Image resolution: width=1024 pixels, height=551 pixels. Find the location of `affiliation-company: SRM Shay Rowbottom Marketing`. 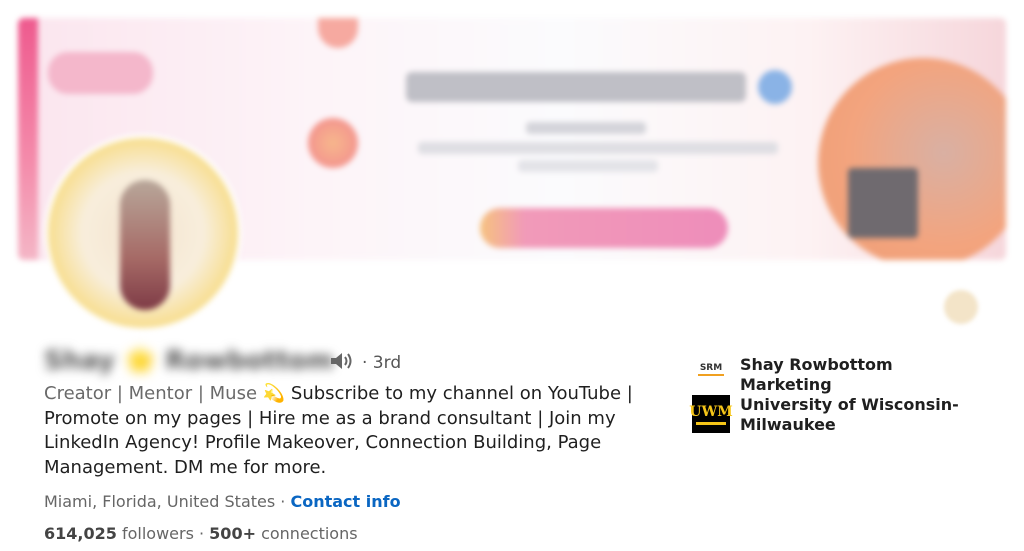

affiliation-company: SRM Shay Rowbottom Marketing is located at coordinates (836, 372).